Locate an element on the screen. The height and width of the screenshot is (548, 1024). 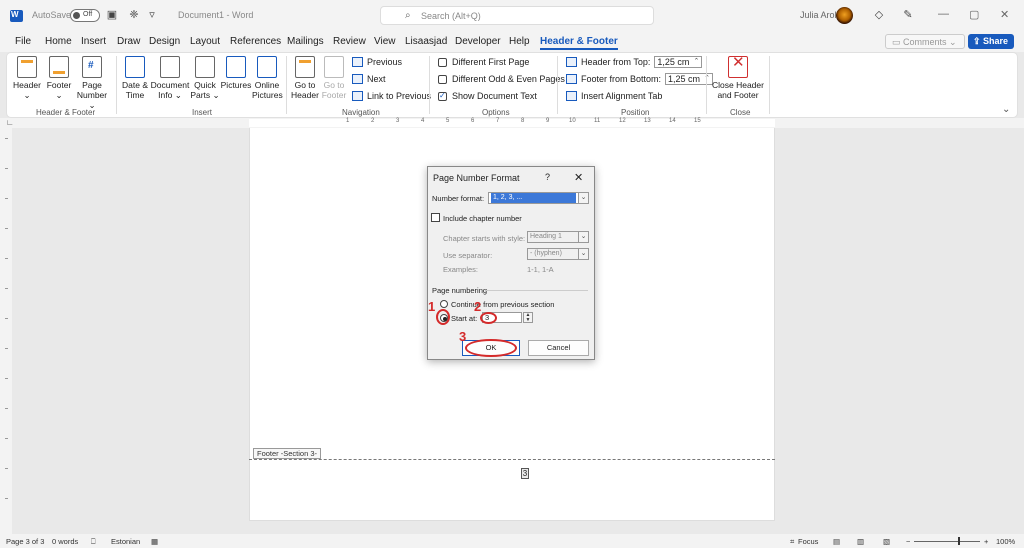
close-header-footer-button: Close Headerand Footer is located at coordinates (738, 78).